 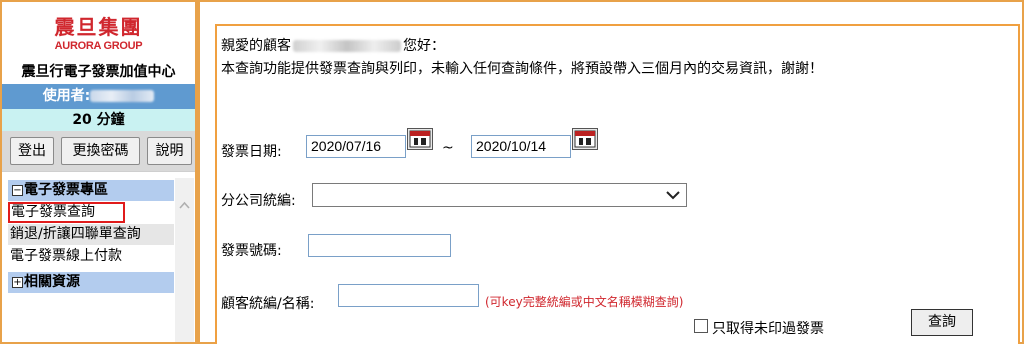 I want to click on date-end-input: 2020/10/14, so click(x=521, y=146).